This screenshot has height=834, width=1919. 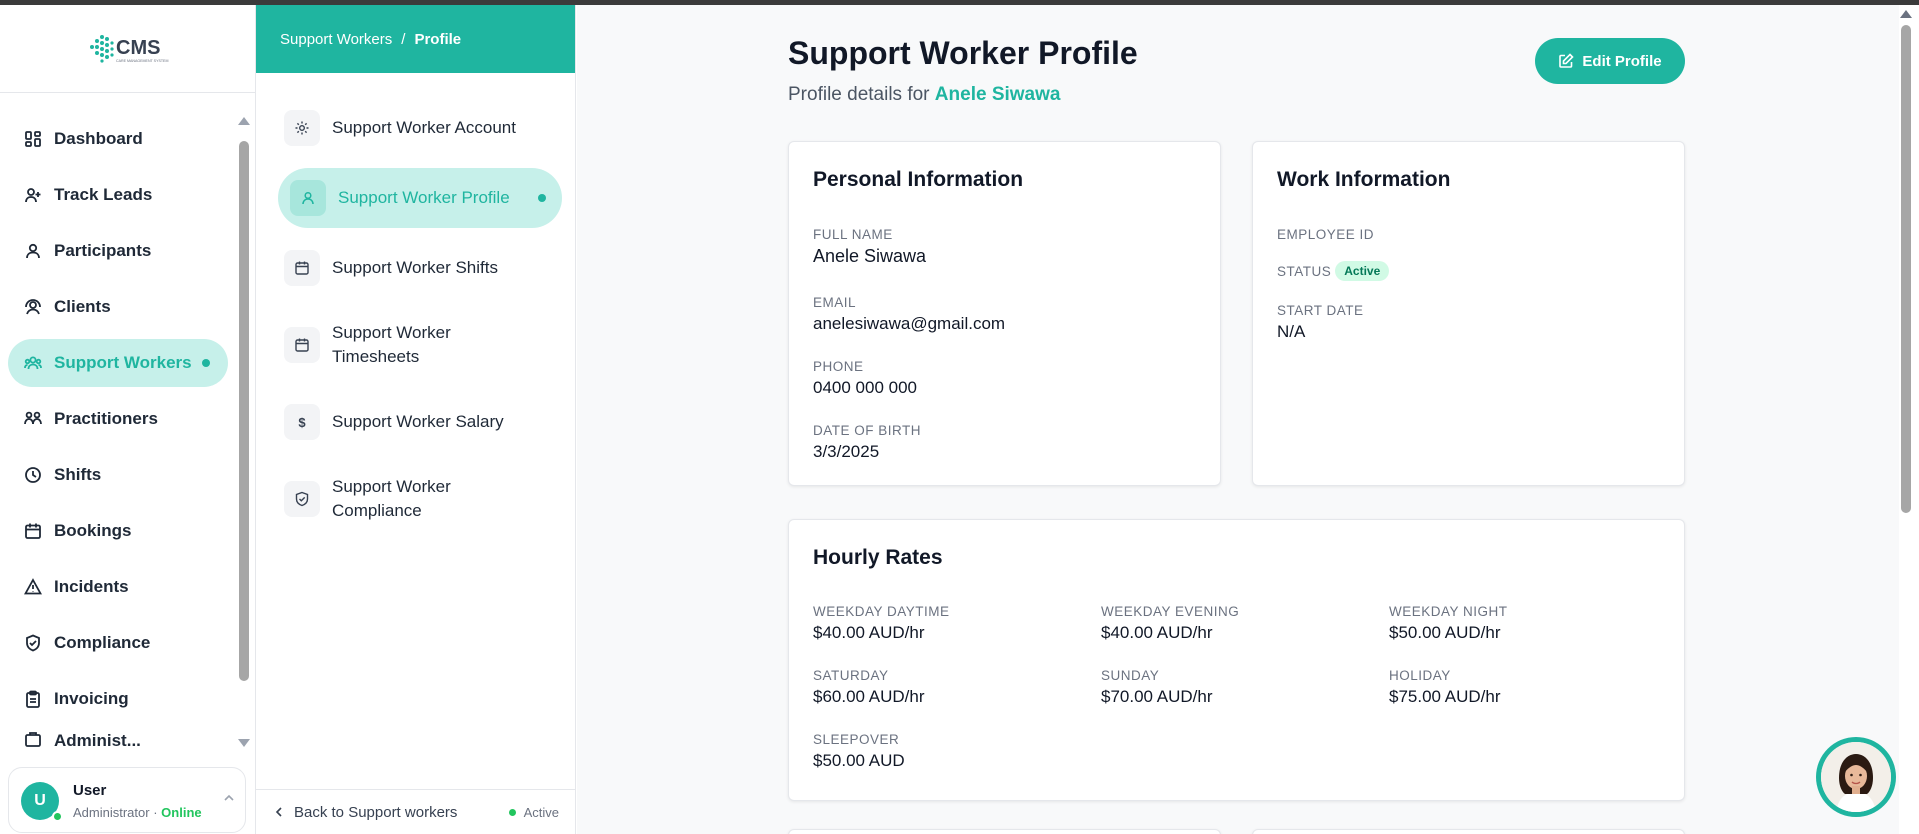 What do you see at coordinates (229, 798) in the screenshot?
I see `chevron-up-icon` at bounding box center [229, 798].